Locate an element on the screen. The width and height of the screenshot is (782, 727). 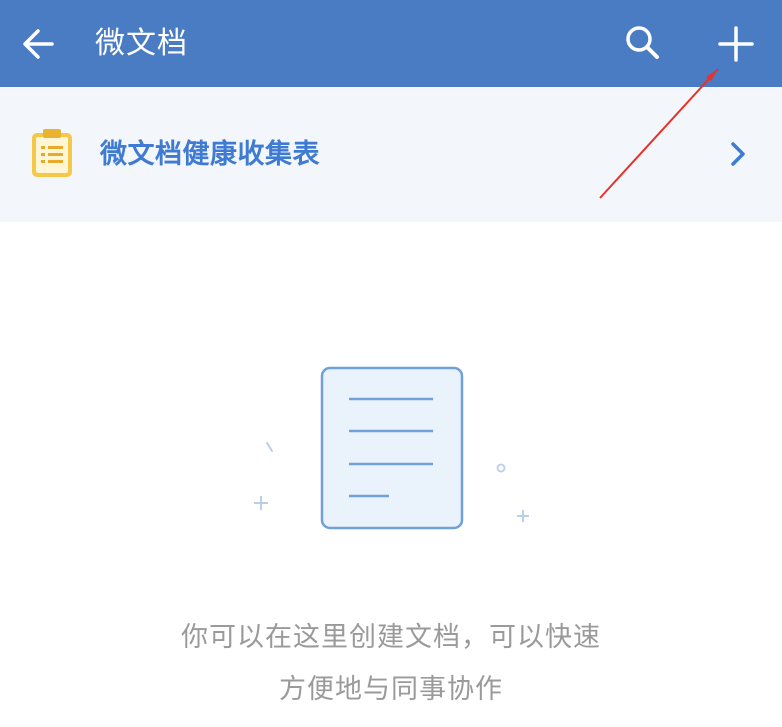
back-button is located at coordinates (40, 44).